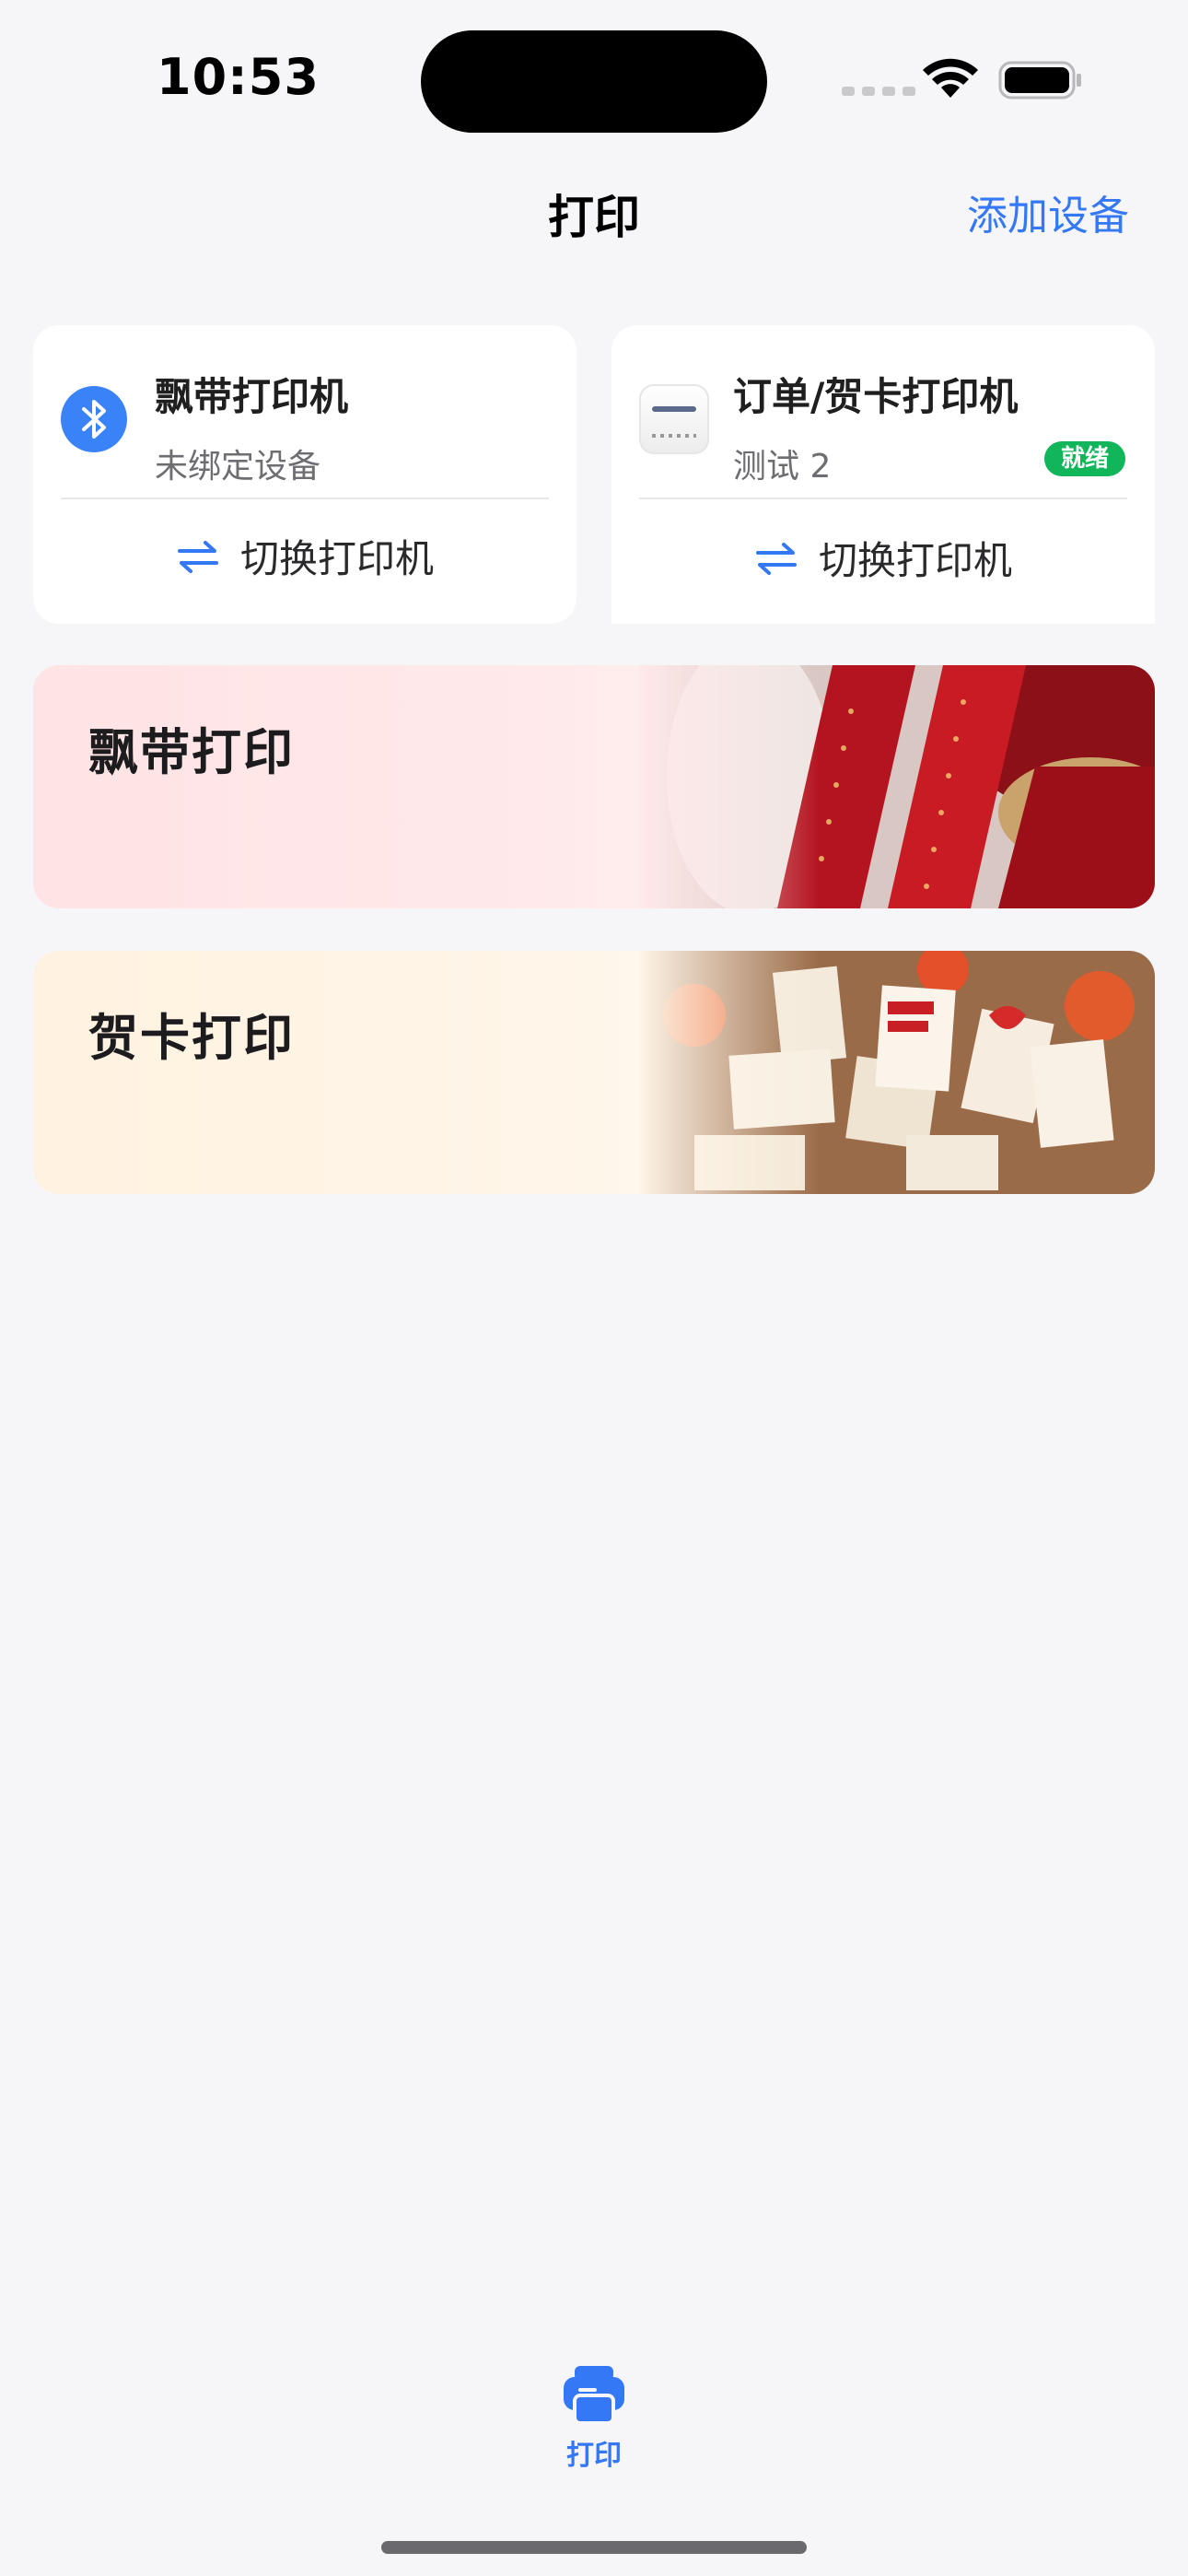 This screenshot has height=2576, width=1188. I want to click on status-time: 10:53, so click(239, 77).